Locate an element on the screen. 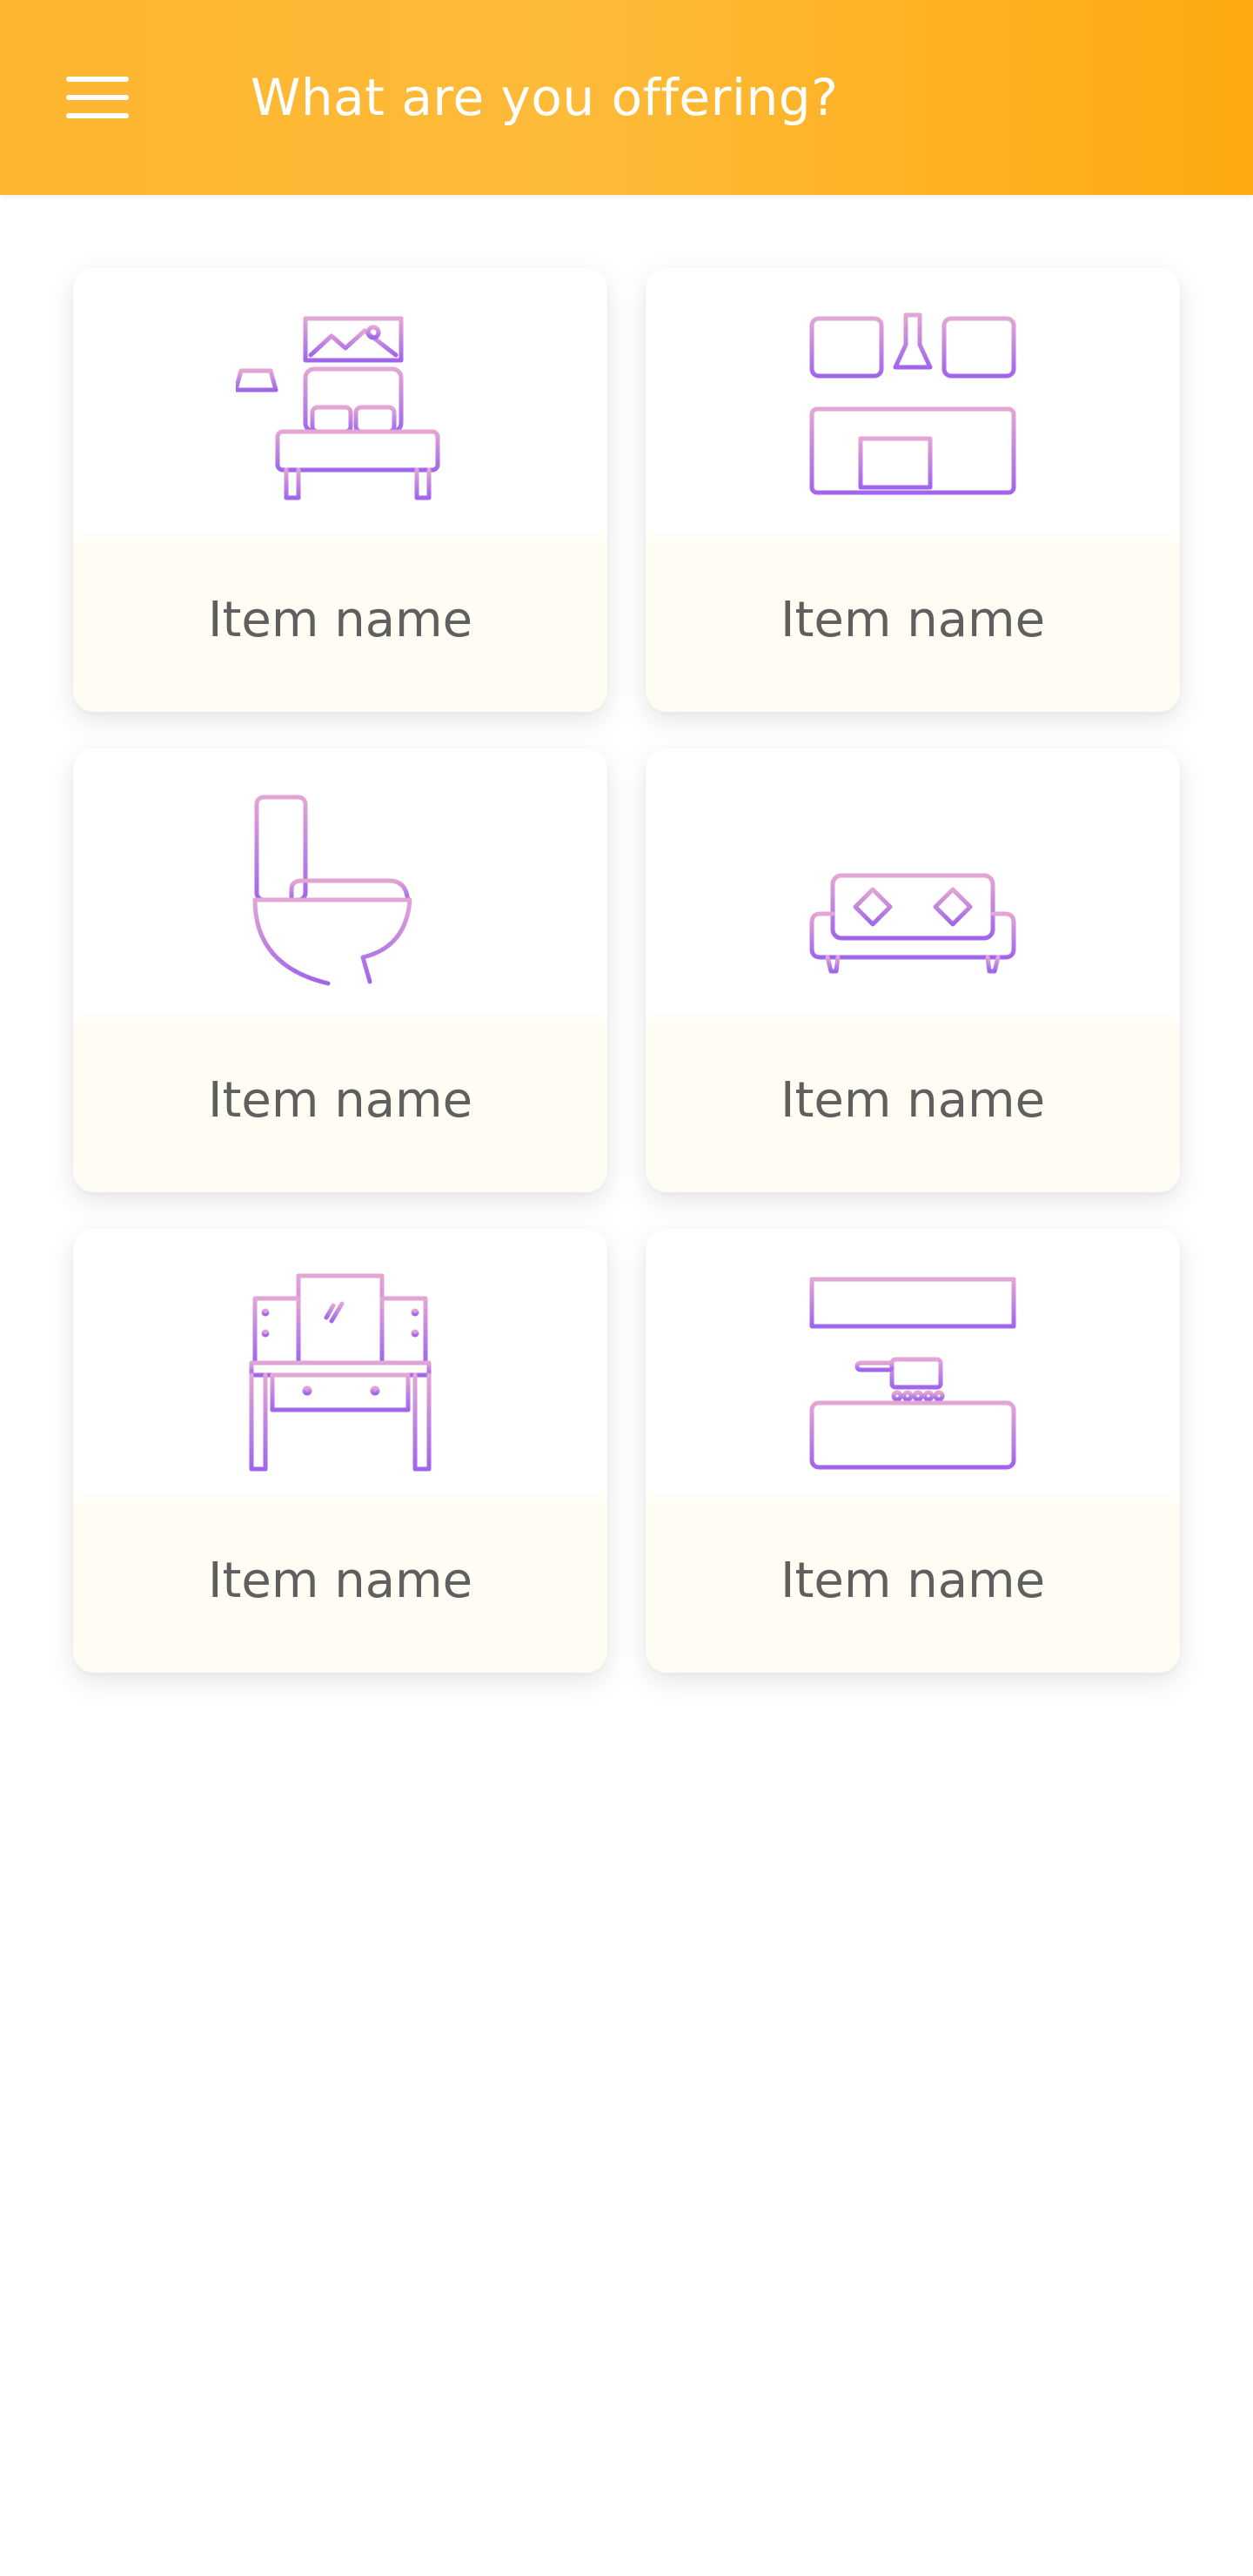 Image resolution: width=1253 pixels, height=2576 pixels. bedroom-icon is located at coordinates (338, 411).